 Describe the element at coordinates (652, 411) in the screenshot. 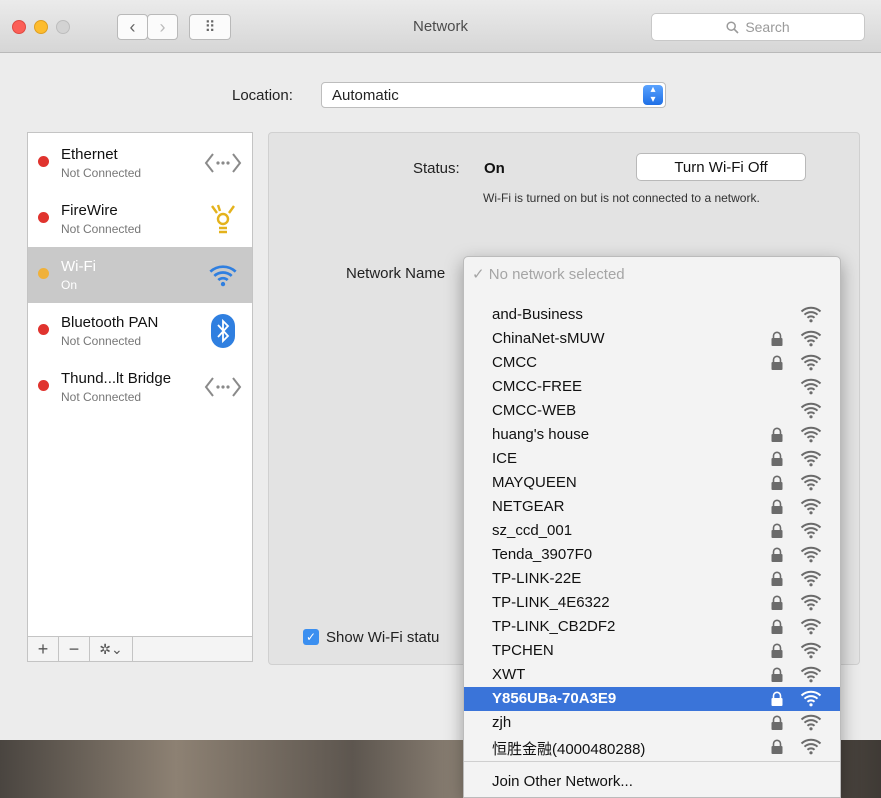

I see `network-item: CMCC-WEB` at that location.